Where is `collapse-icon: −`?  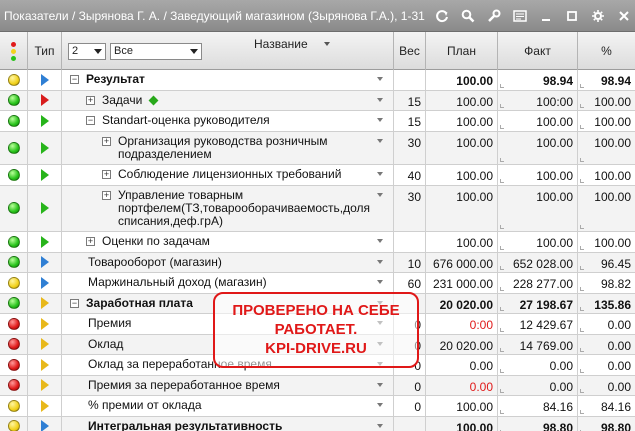
collapse-icon: − is located at coordinates (74, 303).